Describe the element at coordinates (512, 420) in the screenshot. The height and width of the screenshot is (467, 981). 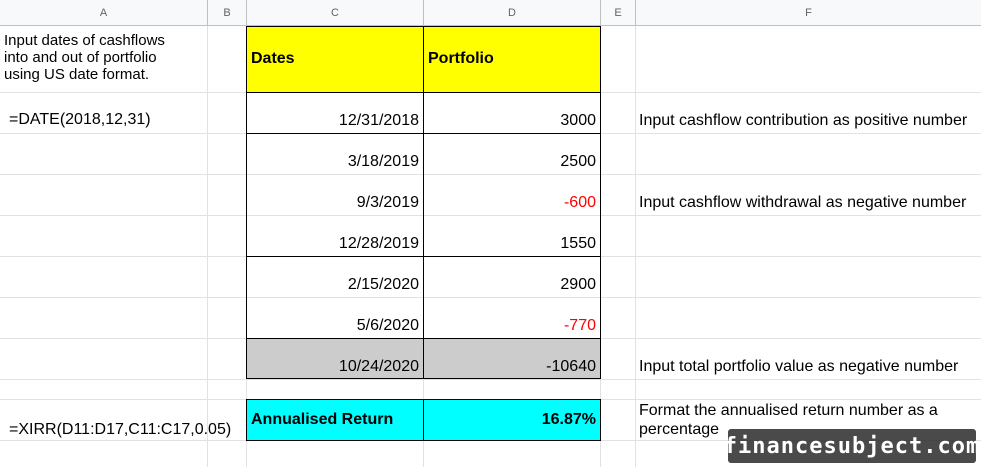
I see `cell-annualised-return-value: 16.87%` at that location.